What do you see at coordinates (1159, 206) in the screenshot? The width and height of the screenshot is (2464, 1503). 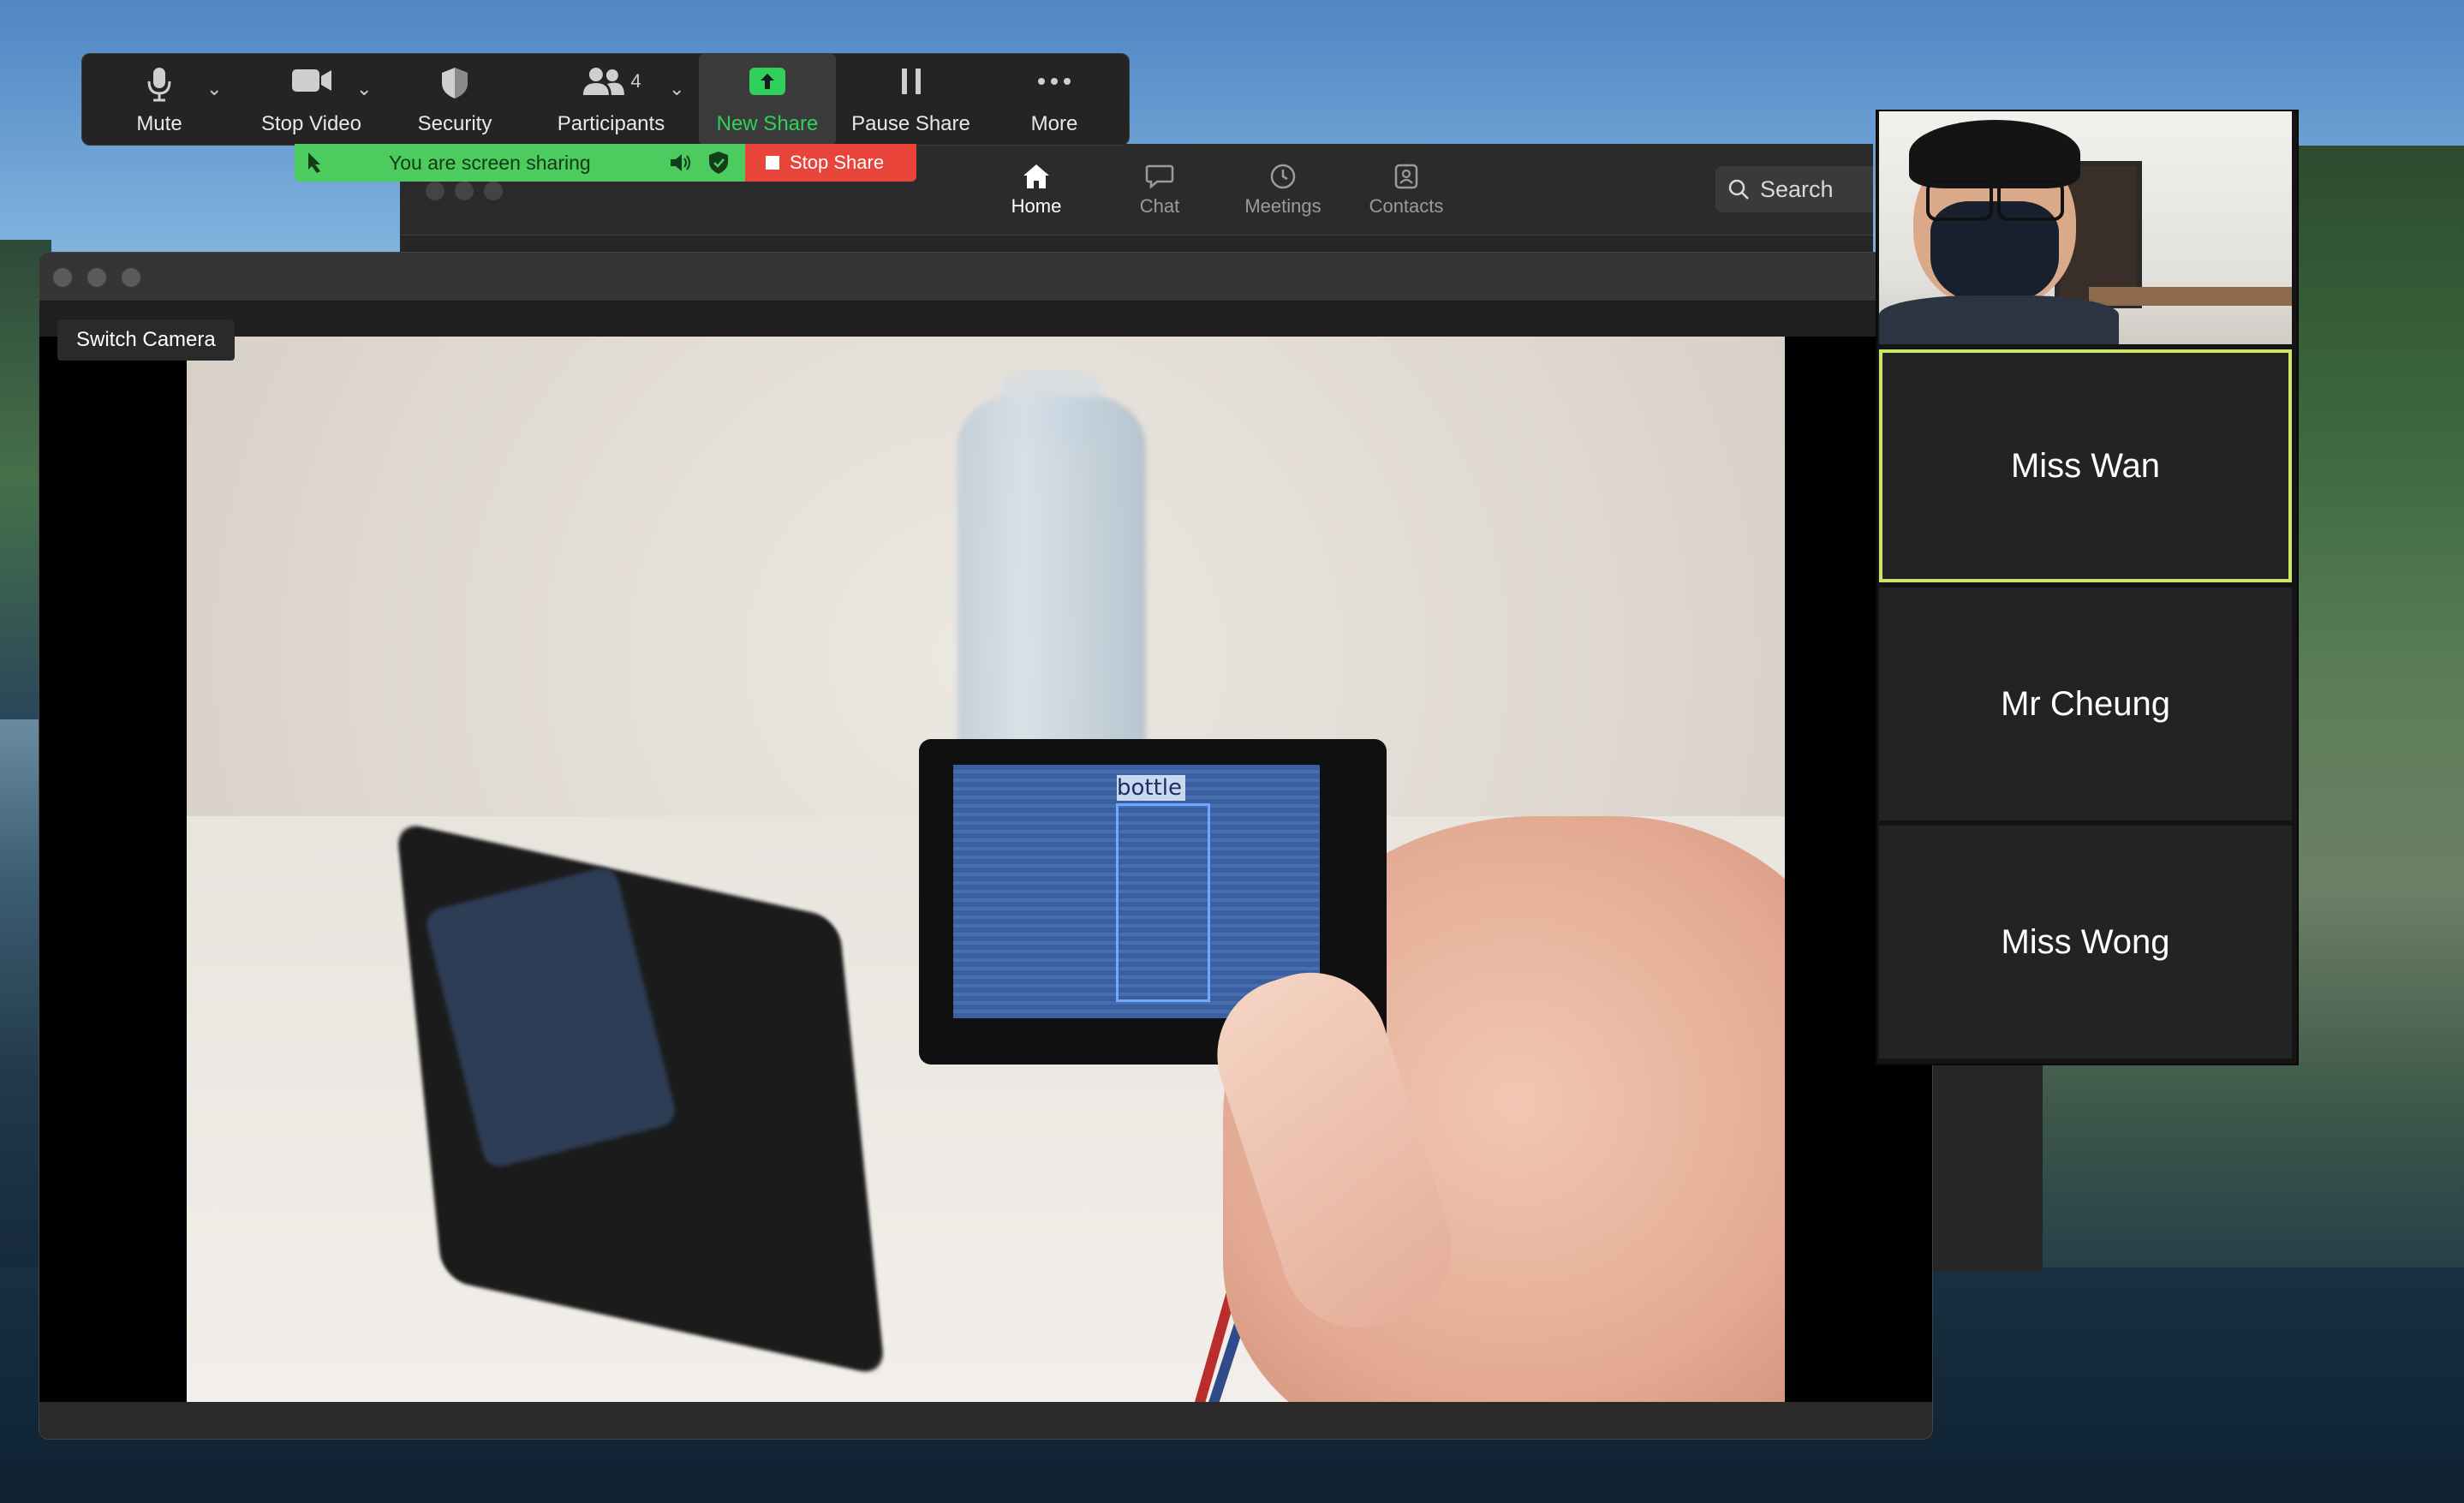 I see `tab-chat-label: Chat` at bounding box center [1159, 206].